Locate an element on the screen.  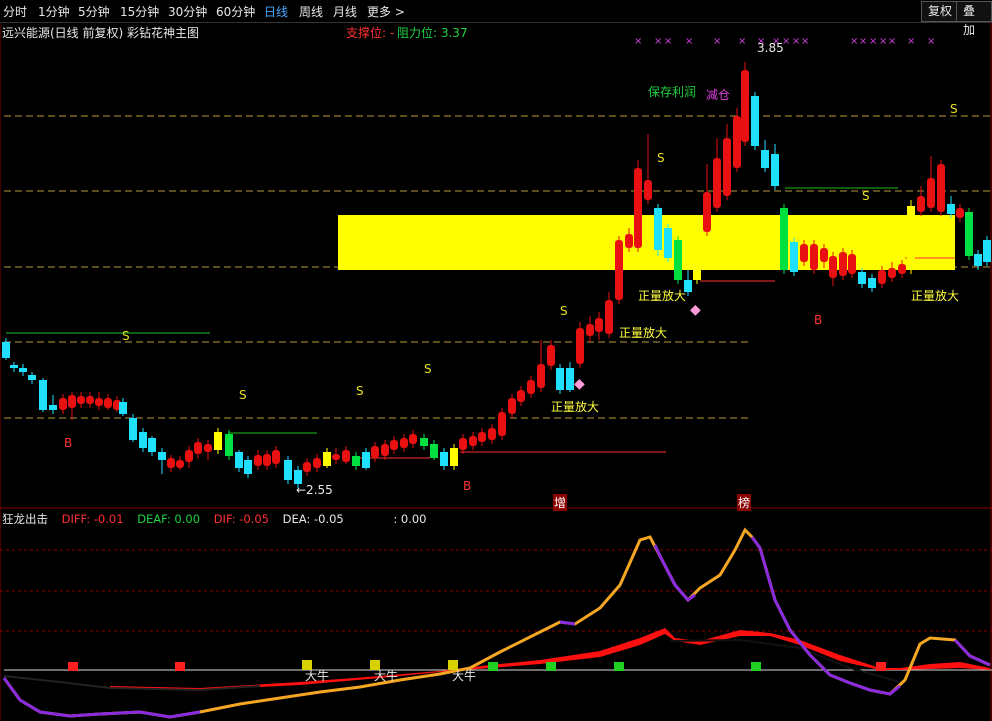
bang-tag: 榜 is located at coordinates (744, 502).